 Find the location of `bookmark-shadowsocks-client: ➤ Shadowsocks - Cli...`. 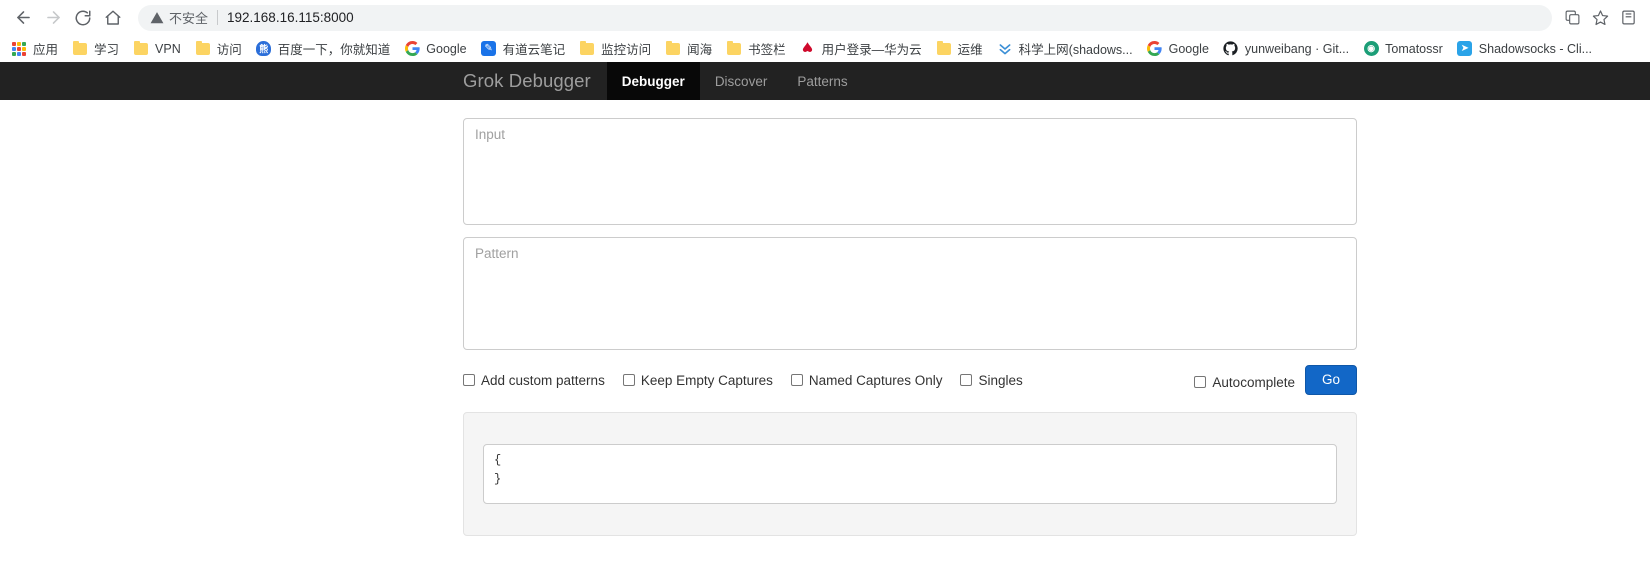

bookmark-shadowsocks-client: ➤ Shadowsocks - Cli... is located at coordinates (1524, 49).